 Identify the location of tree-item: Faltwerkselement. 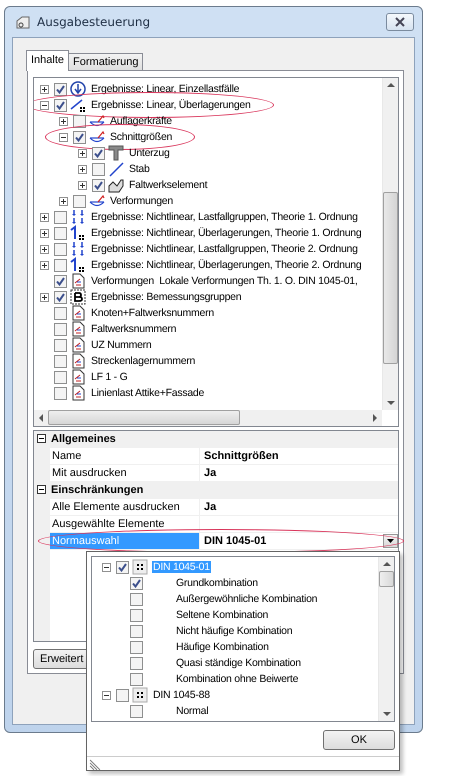
(168, 185).